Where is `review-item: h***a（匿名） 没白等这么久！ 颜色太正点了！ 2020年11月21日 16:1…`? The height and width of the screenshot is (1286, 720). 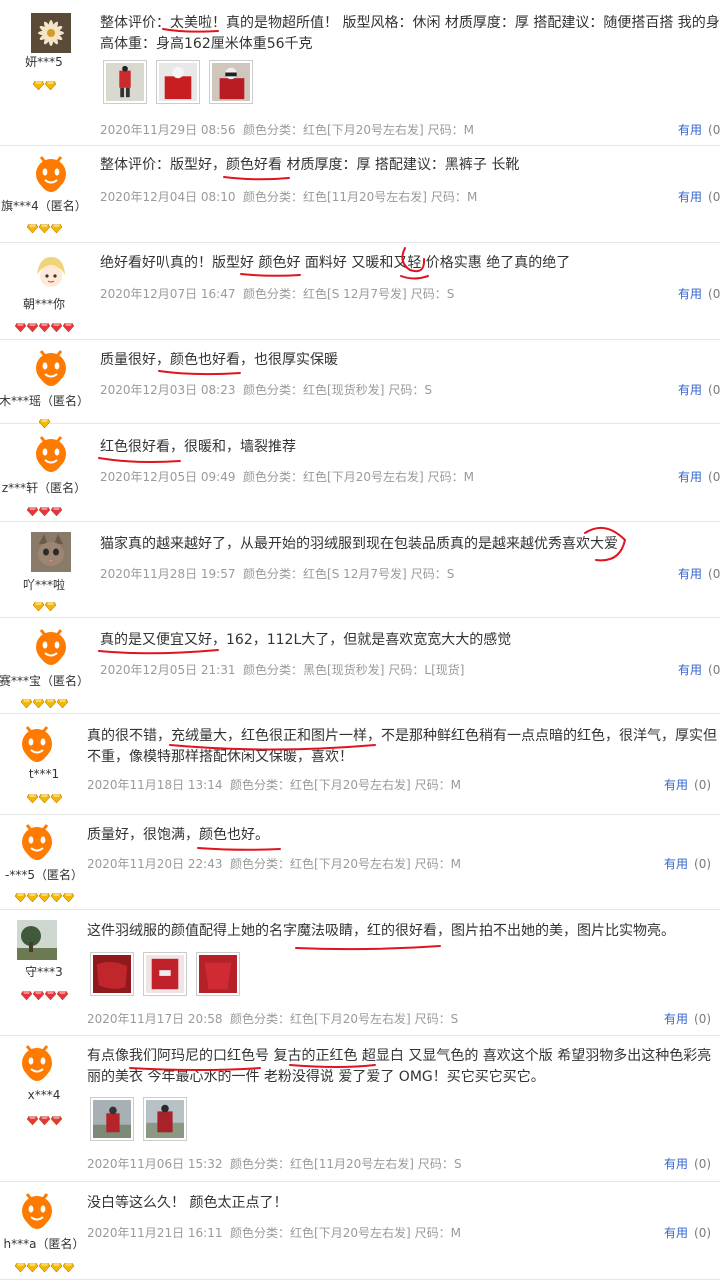 review-item: h***a（匿名） 没白等这么久！ 颜色太正点了！ 2020年11月21日 16:1… is located at coordinates (360, 1231).